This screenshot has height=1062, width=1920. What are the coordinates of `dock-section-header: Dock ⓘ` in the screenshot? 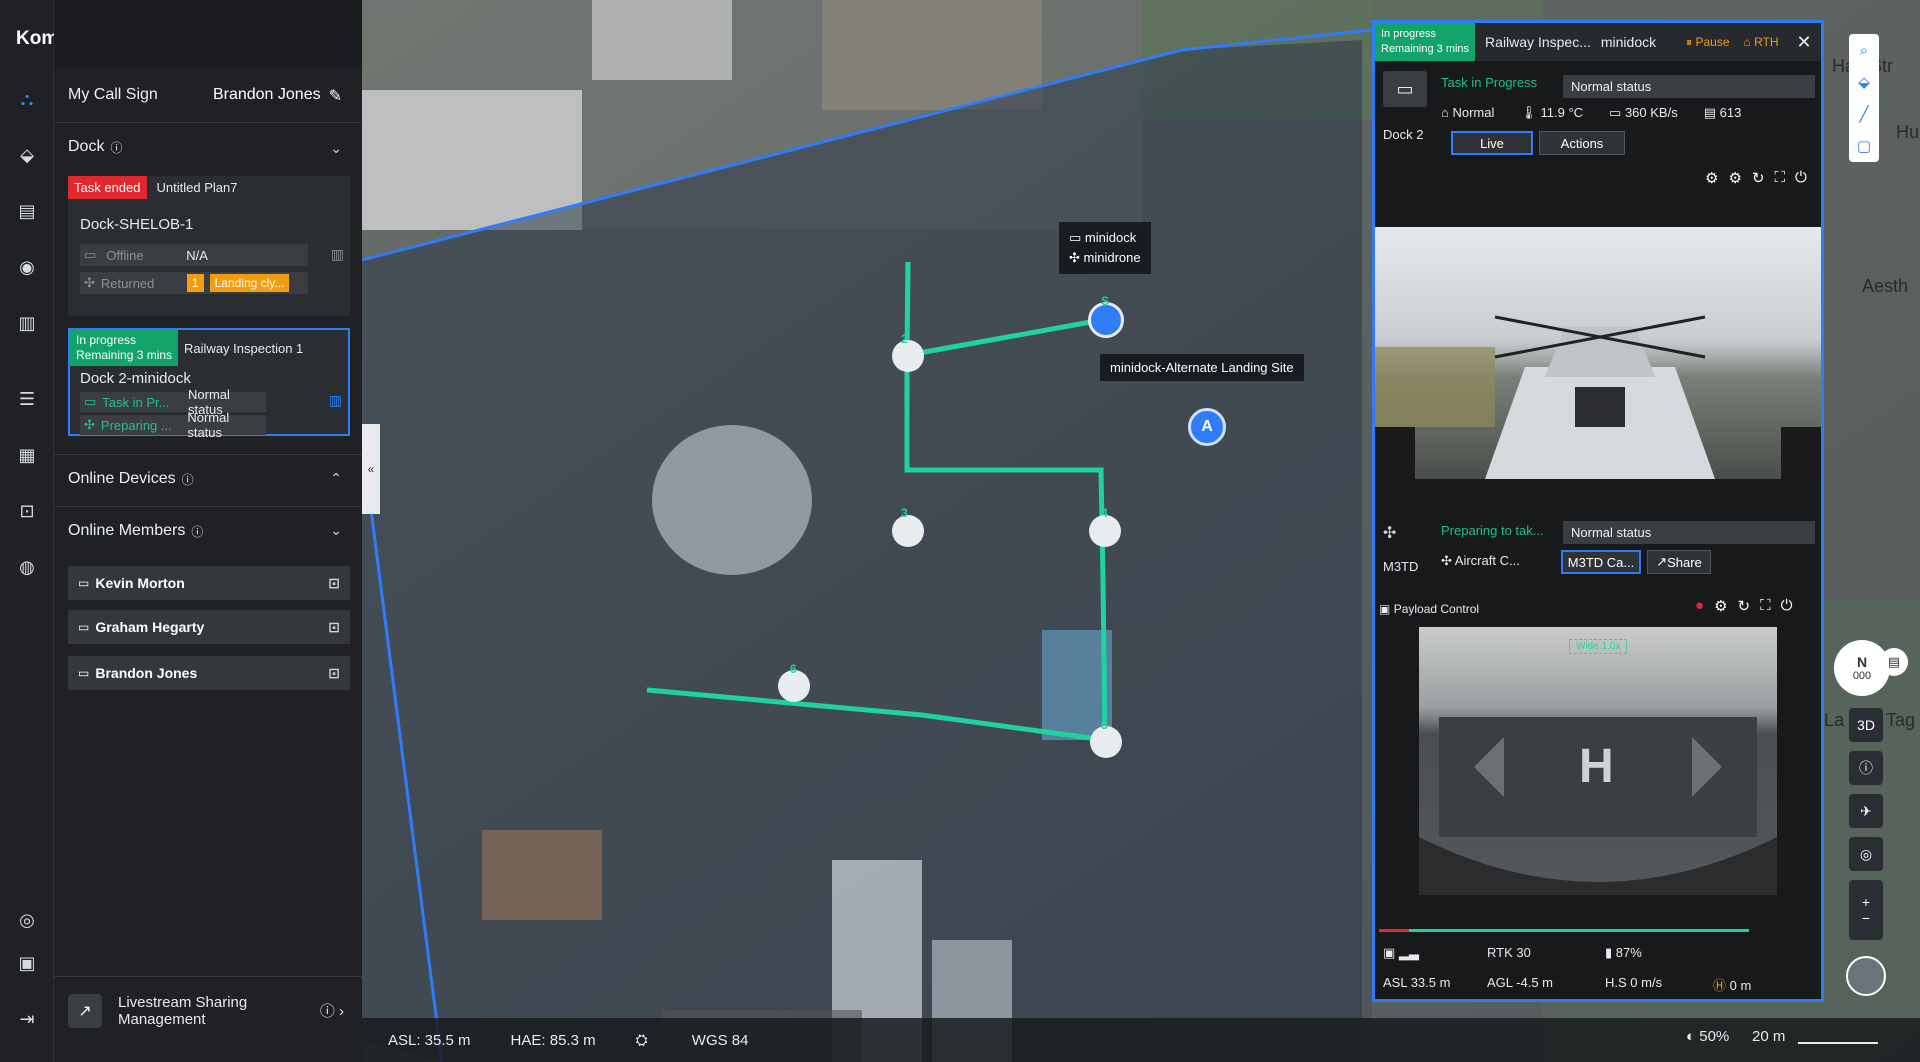 It's located at (95, 147).